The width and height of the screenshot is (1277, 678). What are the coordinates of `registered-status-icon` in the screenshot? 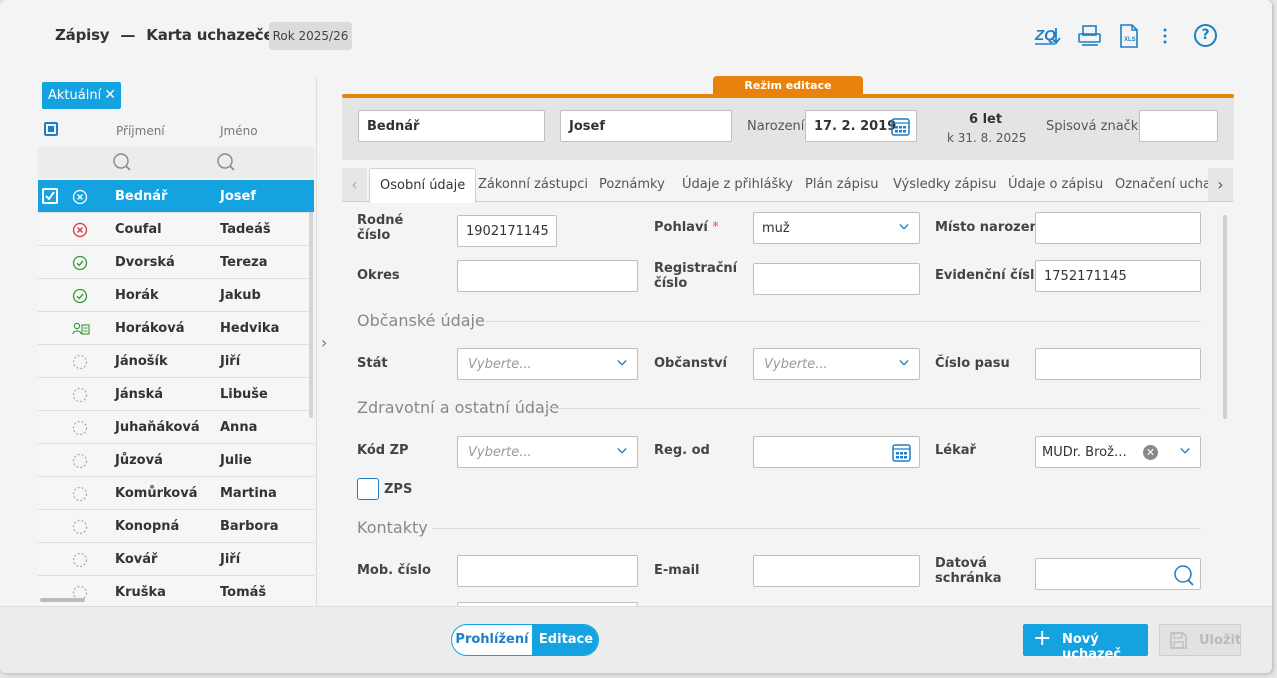 It's located at (81, 329).